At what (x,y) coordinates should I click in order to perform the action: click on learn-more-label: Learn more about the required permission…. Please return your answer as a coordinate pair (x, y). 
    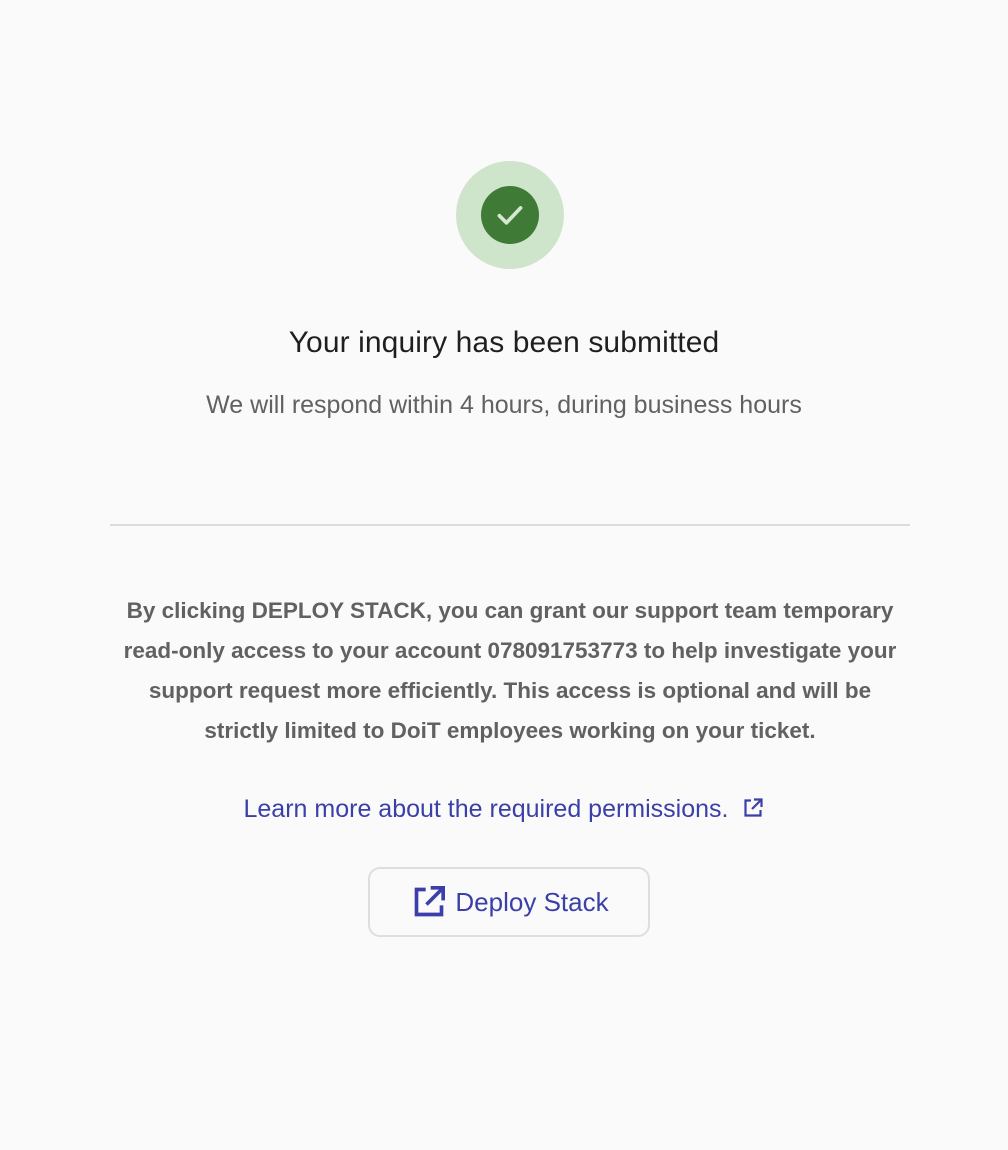
    Looking at the image, I should click on (486, 809).